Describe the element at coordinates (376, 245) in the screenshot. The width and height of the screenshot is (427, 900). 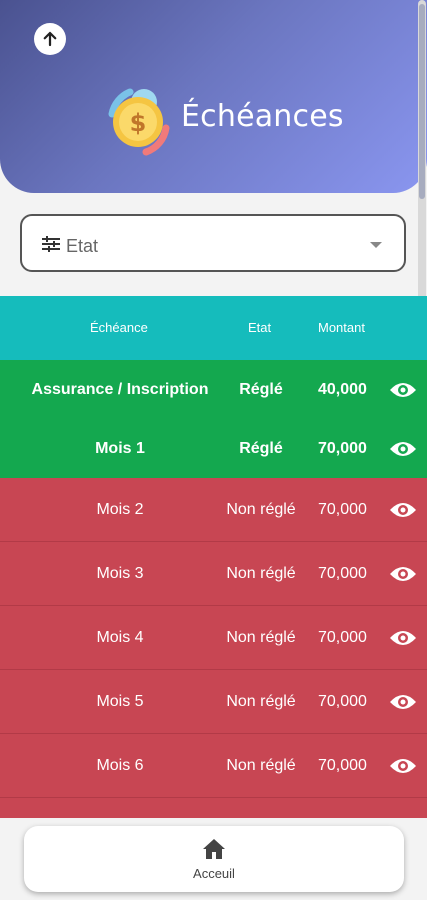
I see `chevron-down-icon` at that location.